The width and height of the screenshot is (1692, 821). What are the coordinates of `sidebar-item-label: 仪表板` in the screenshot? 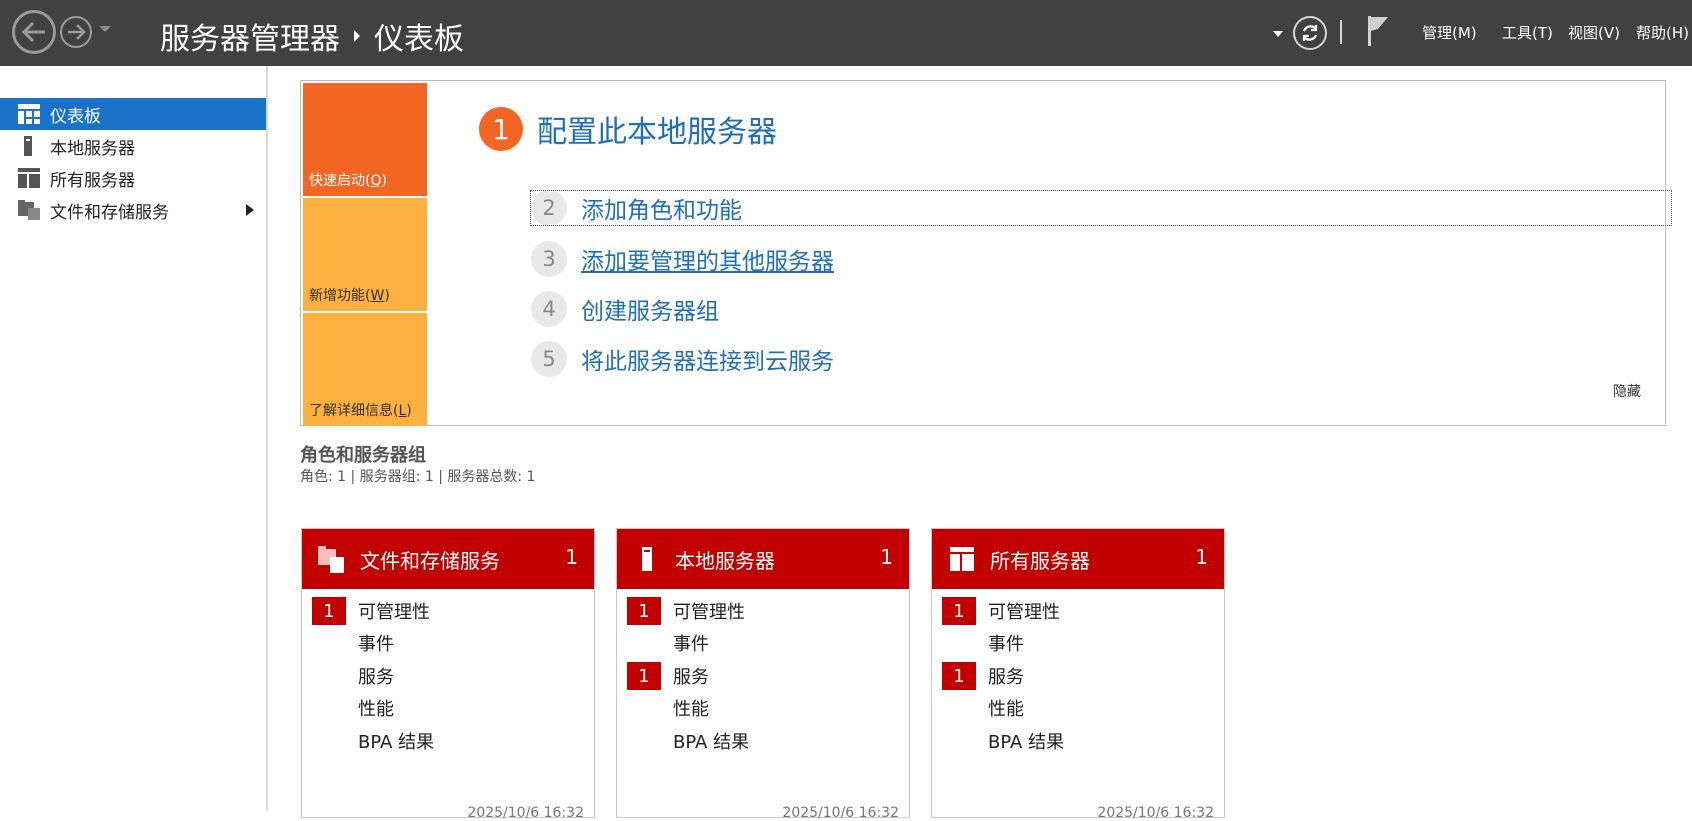 It's located at (75, 116).